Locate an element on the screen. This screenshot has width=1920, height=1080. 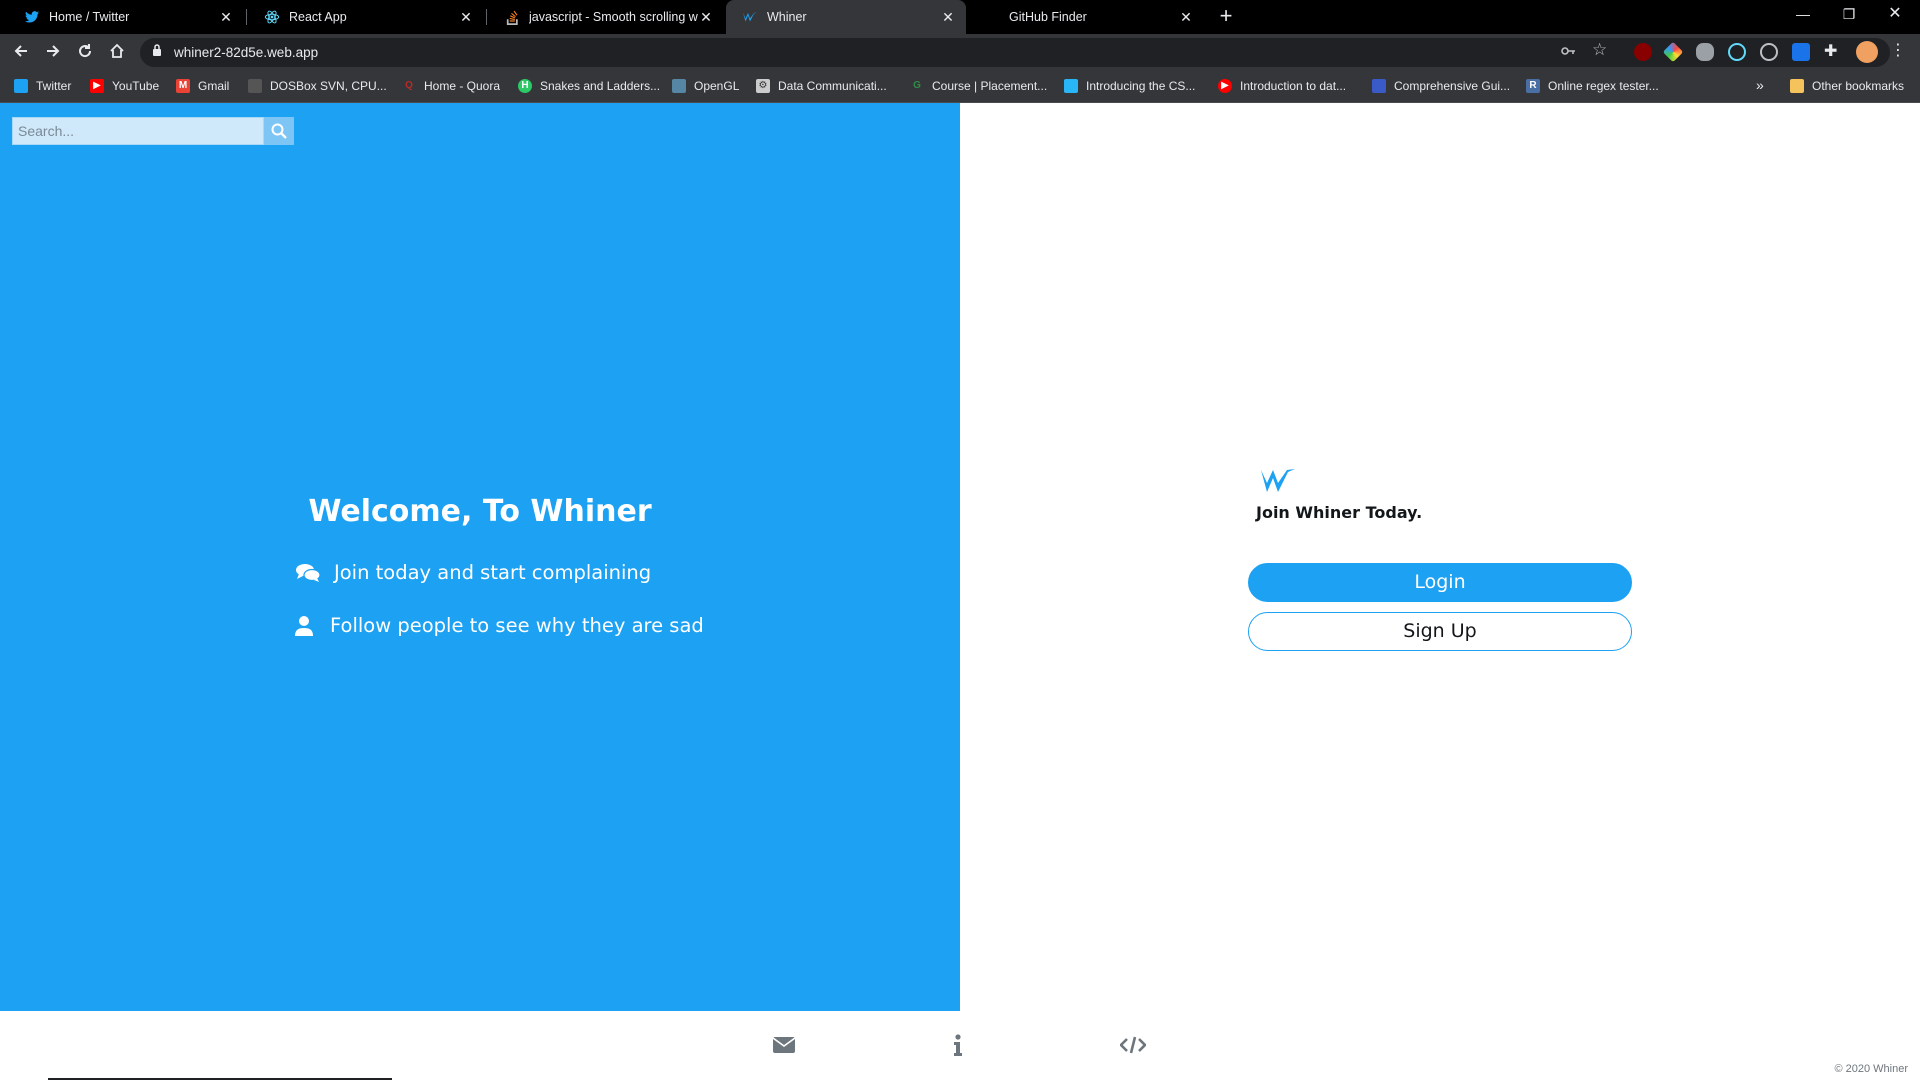
bookmark-opengl: OpenGL is located at coordinates (705, 86).